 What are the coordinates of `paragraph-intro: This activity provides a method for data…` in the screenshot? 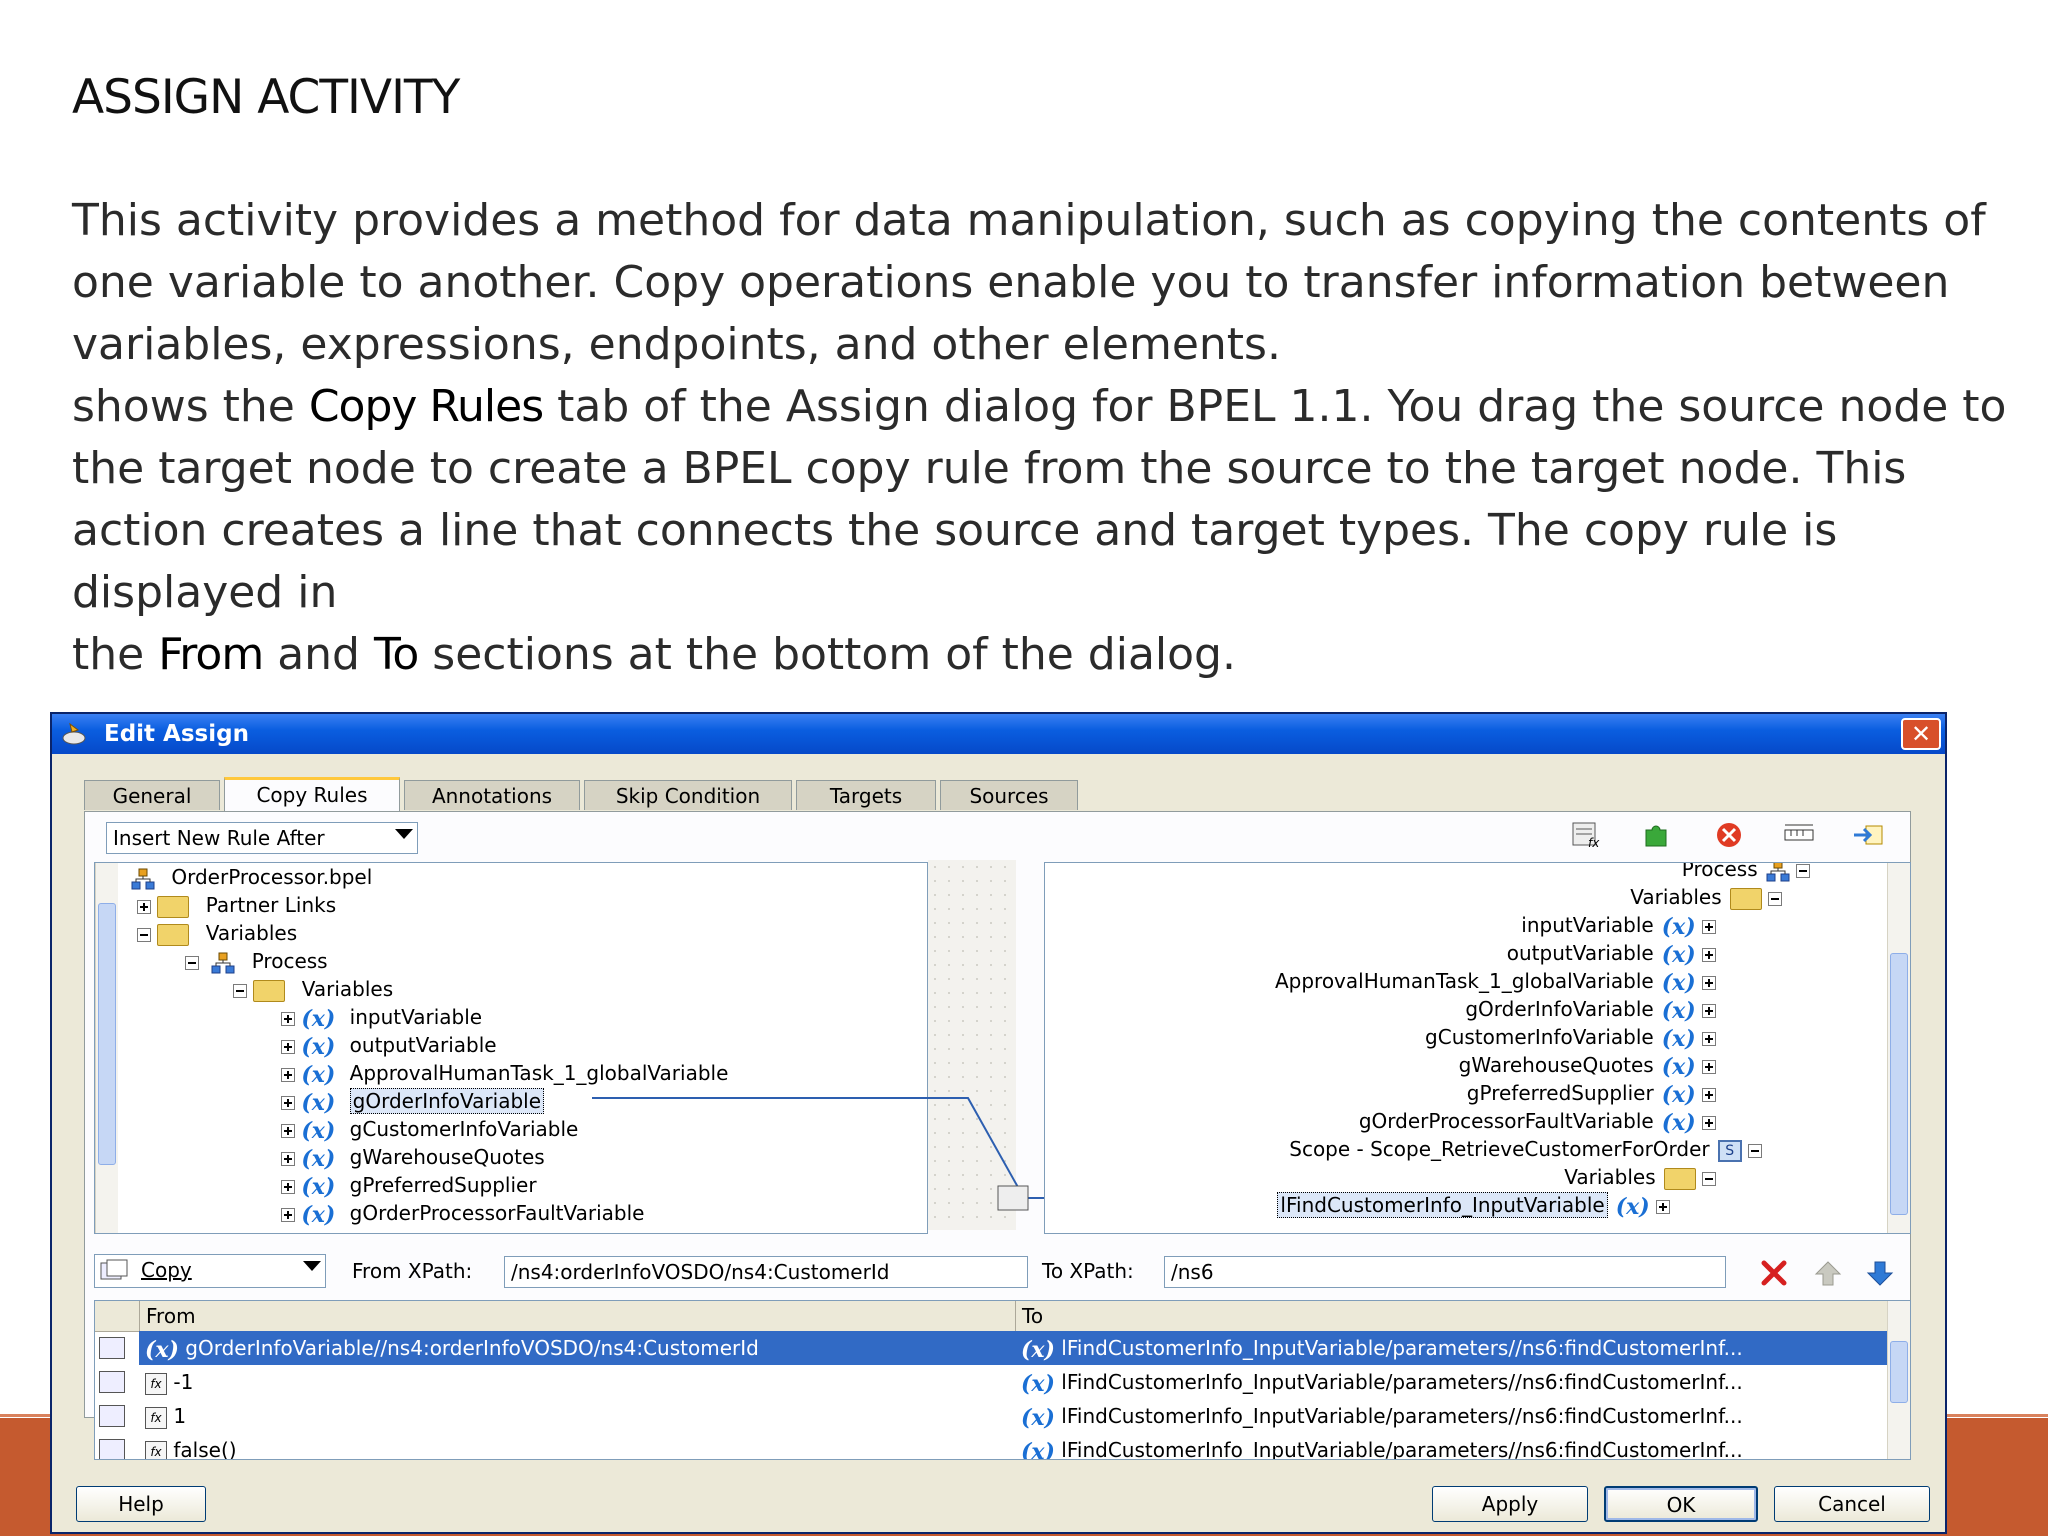 It's located at (1029, 282).